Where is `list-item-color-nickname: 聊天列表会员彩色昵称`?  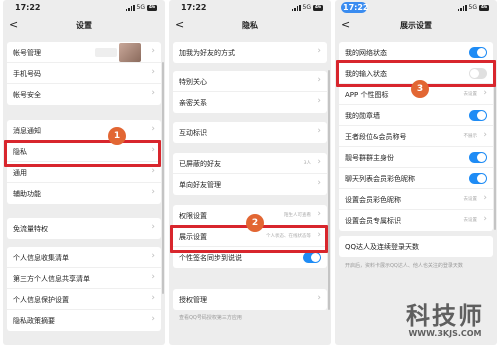
list-item-color-nickname: 聊天列表会员彩色昵称 is located at coordinates (416, 178).